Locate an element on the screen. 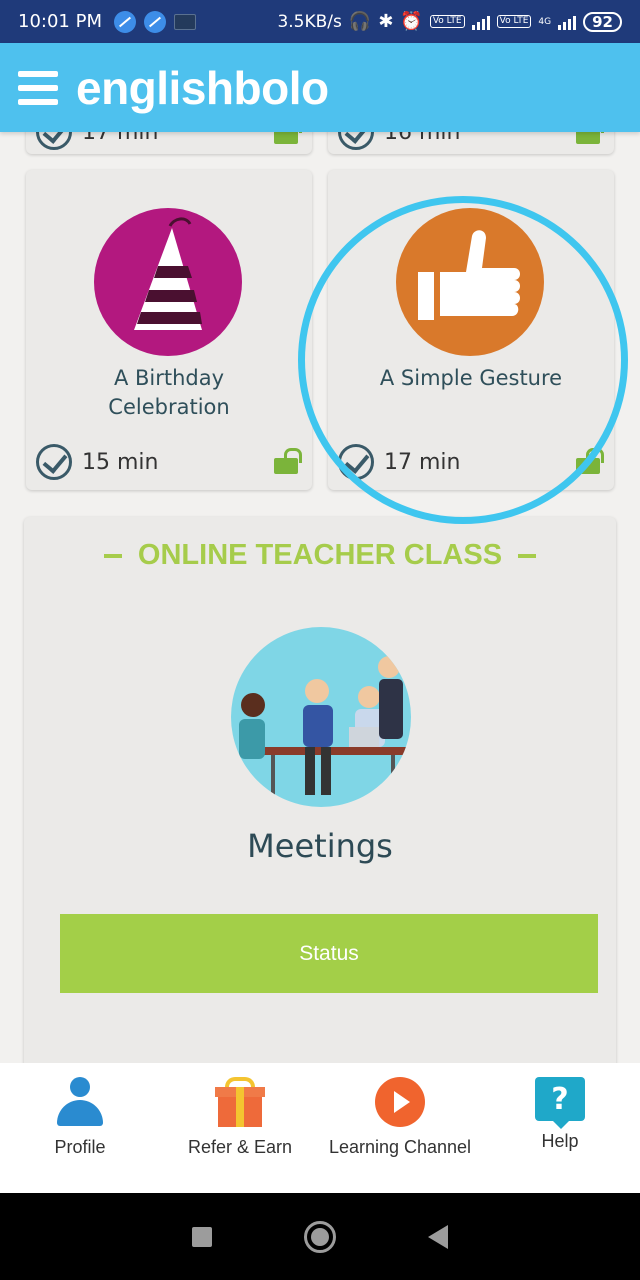 The image size is (640, 1280). gift-icon is located at coordinates (240, 1102).